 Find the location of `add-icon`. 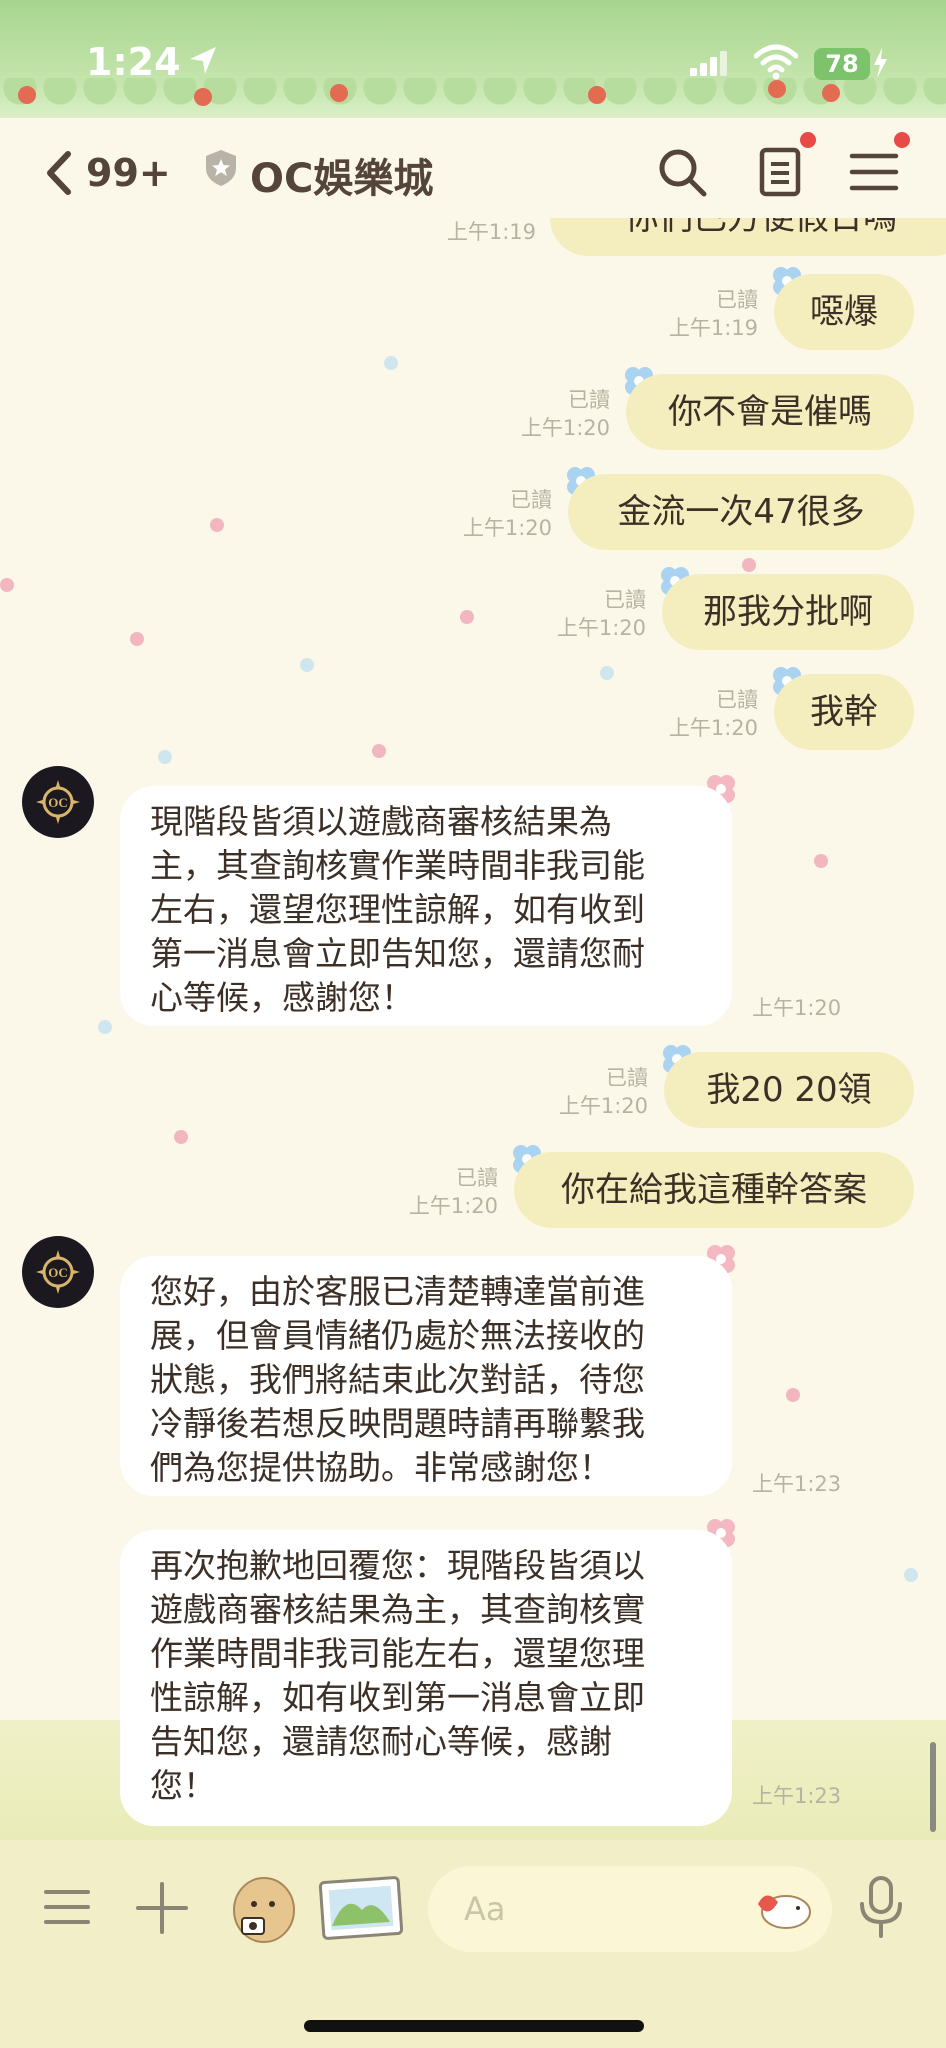

add-icon is located at coordinates (162, 1908).